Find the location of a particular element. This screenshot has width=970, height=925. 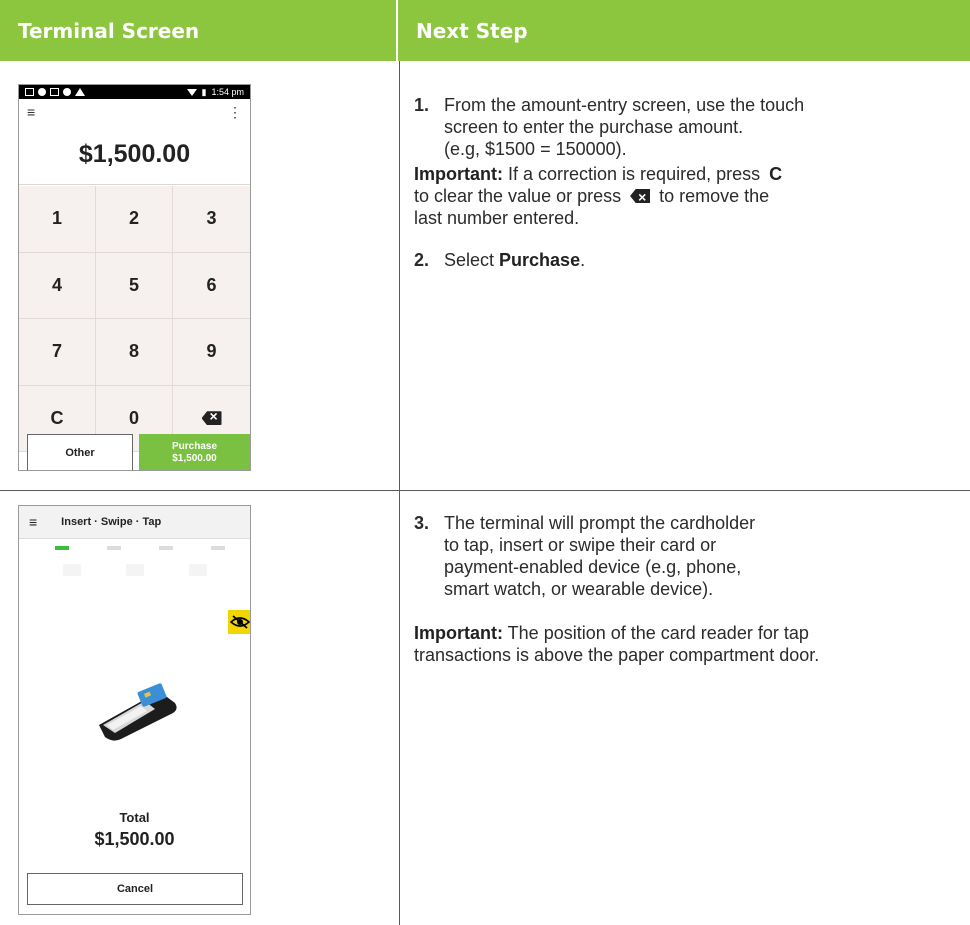

clear-key-reference: C is located at coordinates (776, 174).